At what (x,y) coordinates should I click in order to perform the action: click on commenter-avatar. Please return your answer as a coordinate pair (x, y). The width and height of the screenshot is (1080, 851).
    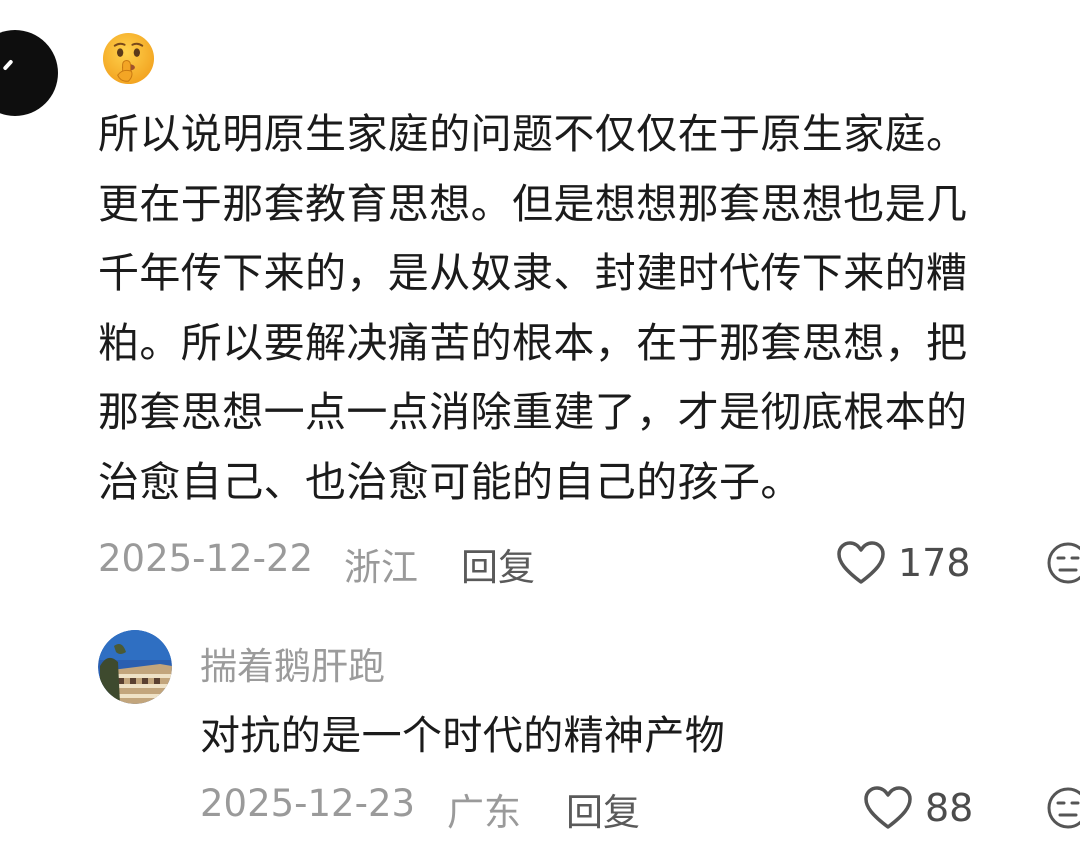
    Looking at the image, I should click on (29, 73).